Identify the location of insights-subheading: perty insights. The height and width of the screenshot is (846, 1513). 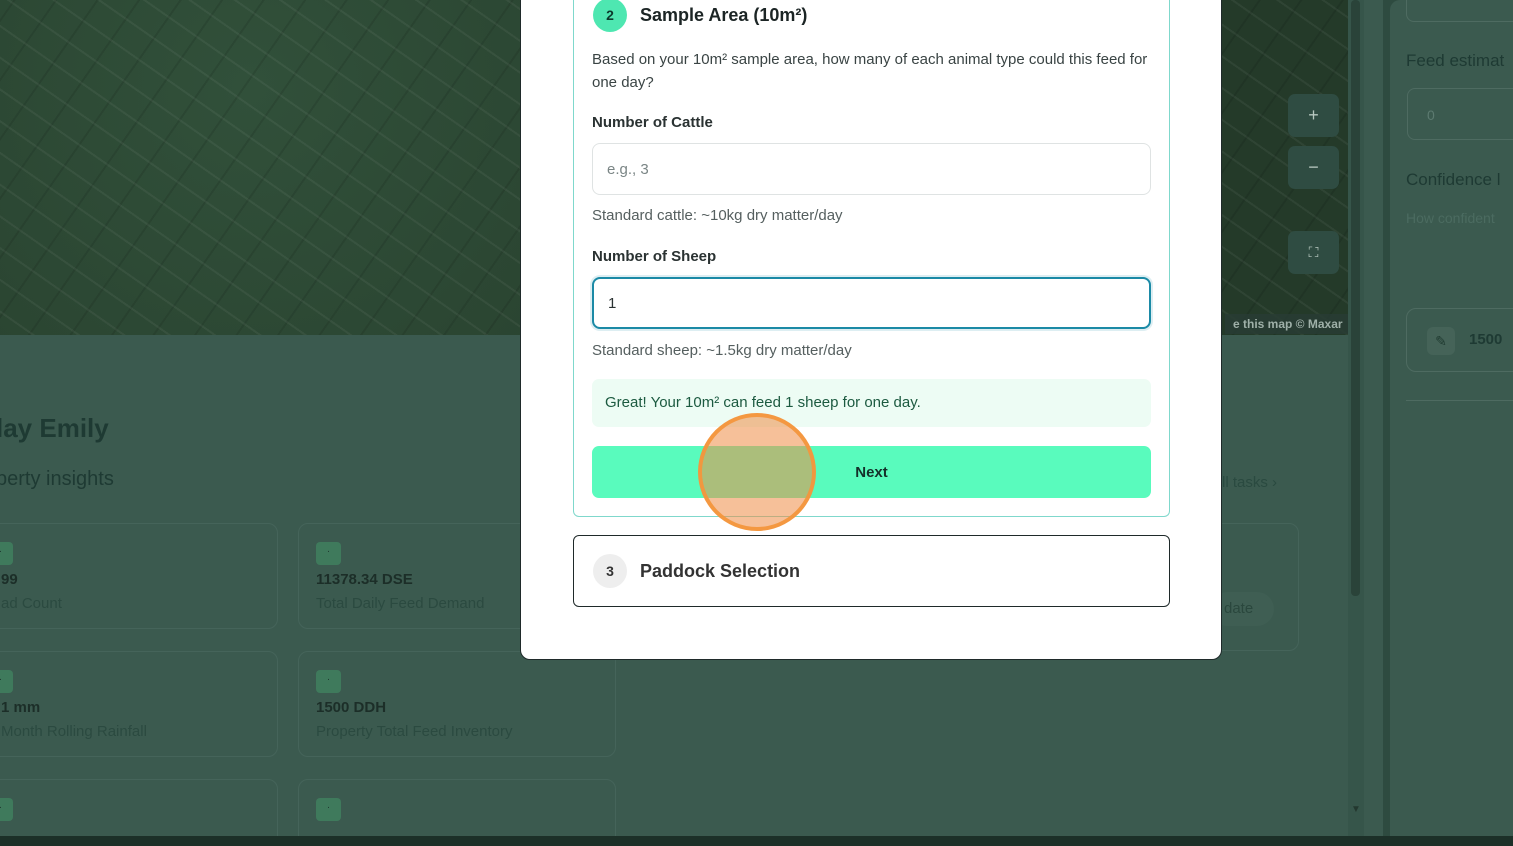
(57, 479).